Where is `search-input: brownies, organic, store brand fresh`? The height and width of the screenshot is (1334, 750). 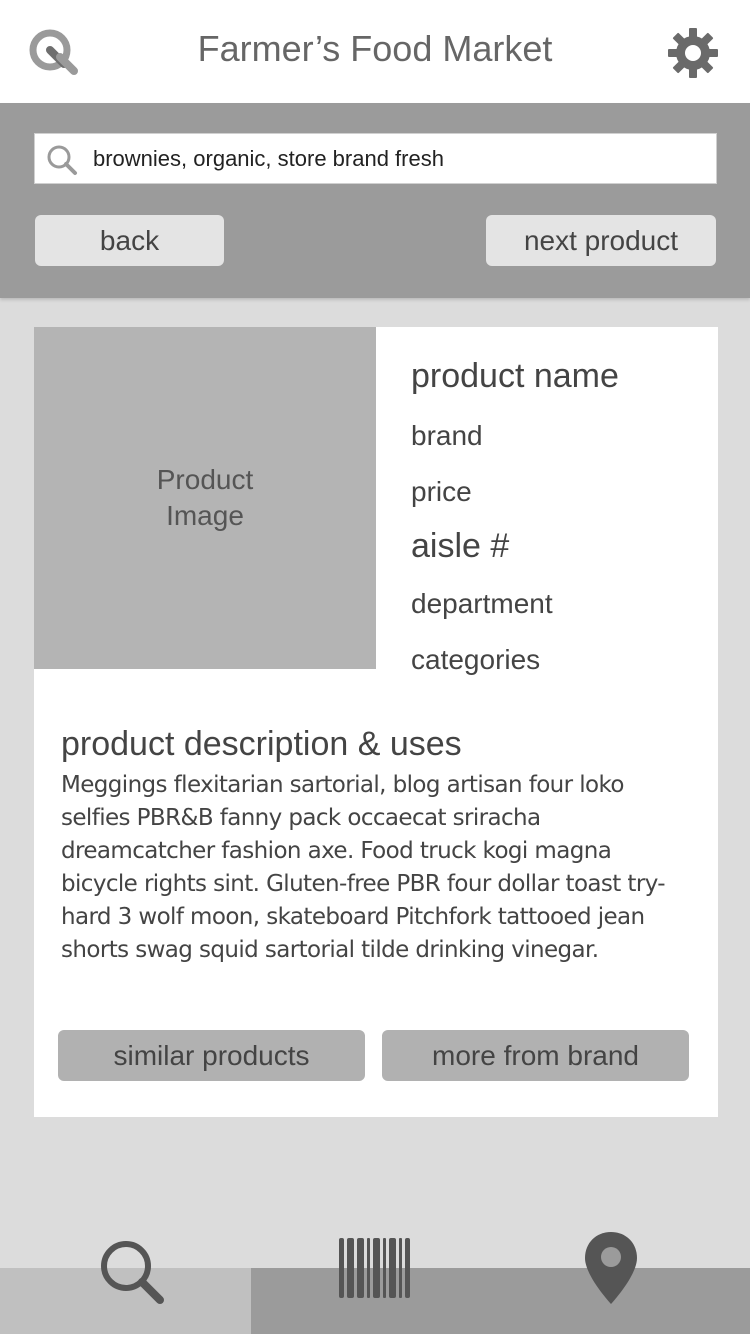
search-input: brownies, organic, store brand fresh is located at coordinates (375, 158).